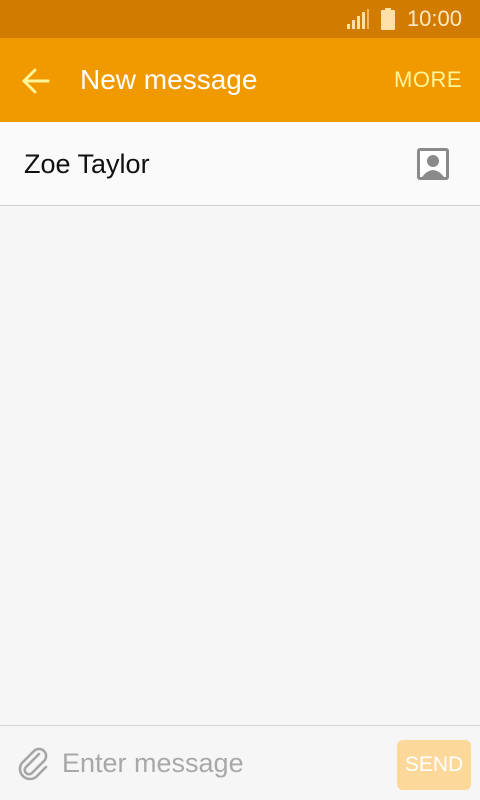 This screenshot has width=480, height=800. Describe the element at coordinates (434, 765) in the screenshot. I see `send-button: SEND` at that location.